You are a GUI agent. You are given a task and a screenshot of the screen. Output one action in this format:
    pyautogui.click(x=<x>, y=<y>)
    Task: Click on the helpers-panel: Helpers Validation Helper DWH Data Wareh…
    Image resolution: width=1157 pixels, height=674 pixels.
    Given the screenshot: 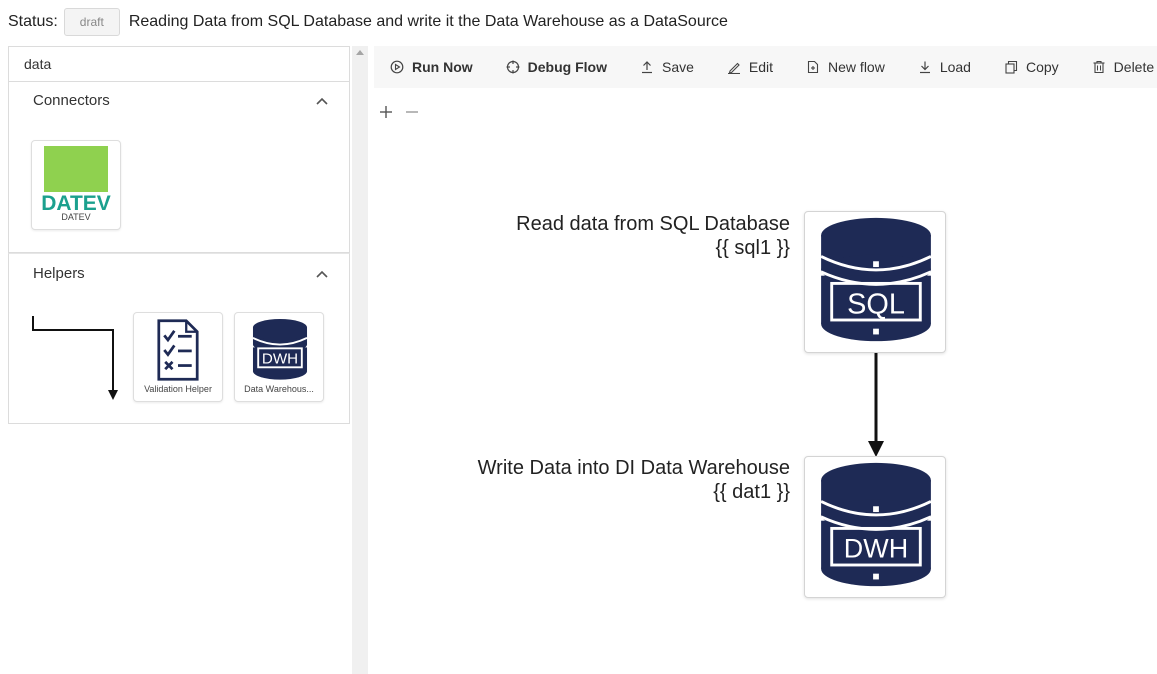 What is the action you would take?
    pyautogui.click(x=179, y=338)
    